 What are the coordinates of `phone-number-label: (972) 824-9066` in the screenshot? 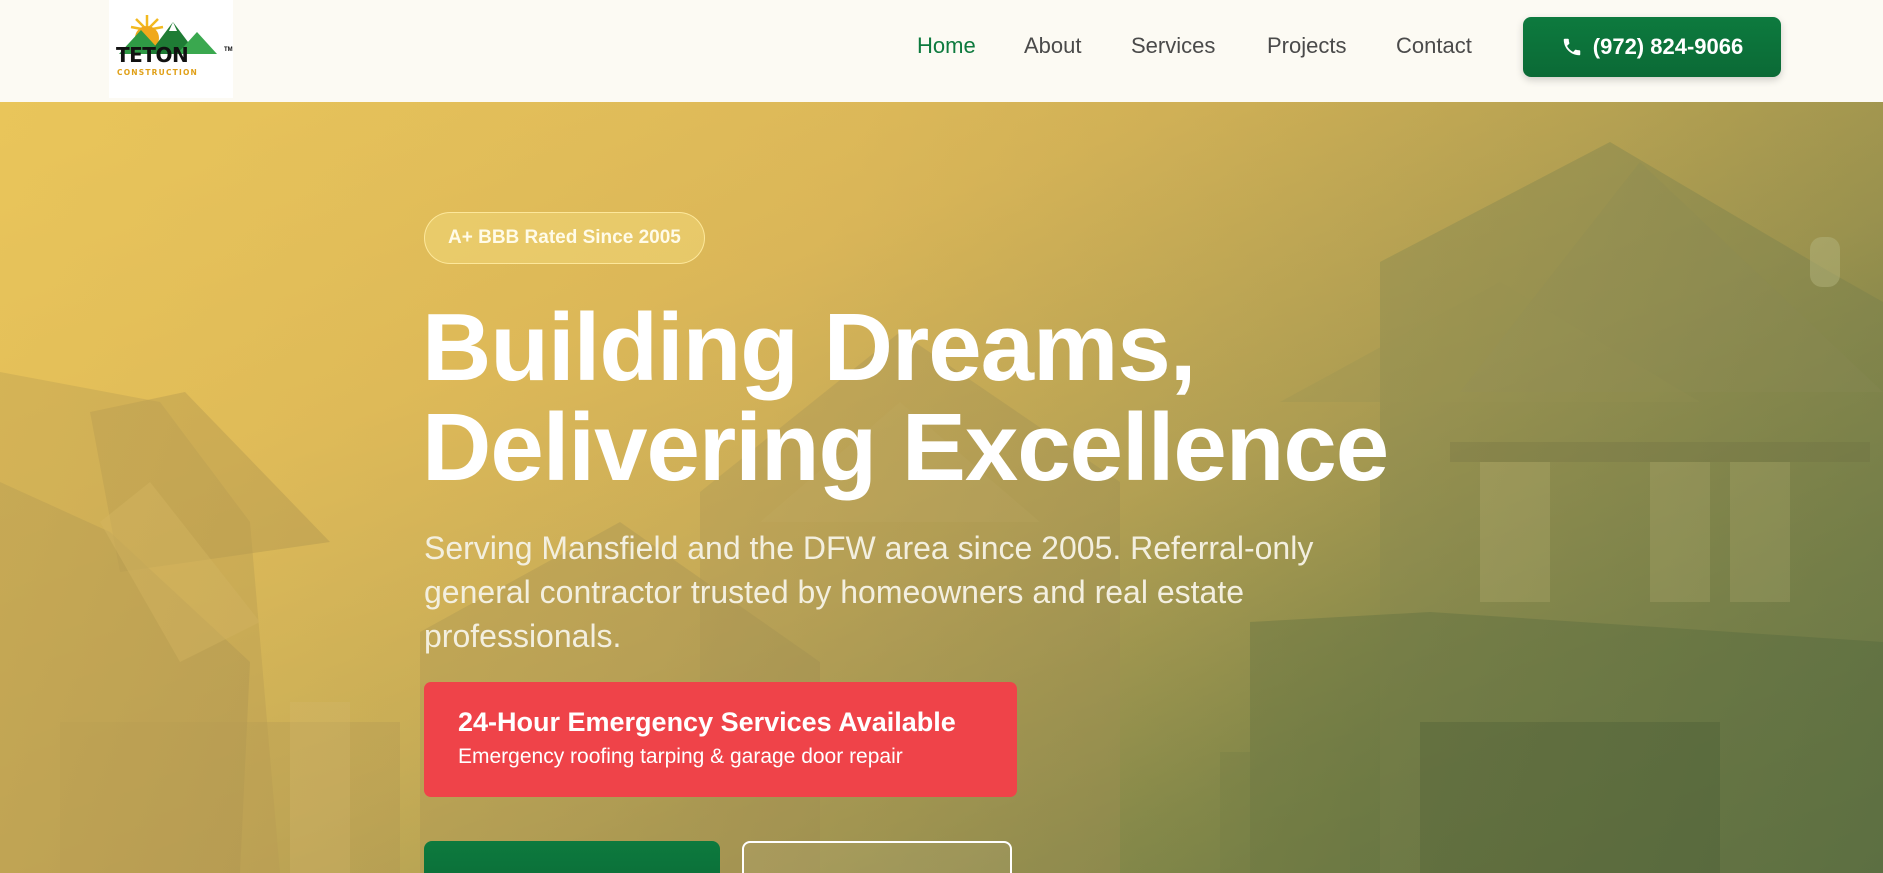 It's located at (1668, 46).